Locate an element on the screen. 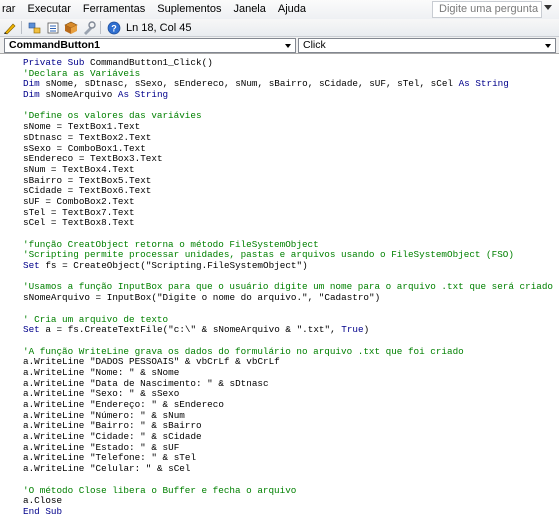 The height and width of the screenshot is (526, 559). toolbox-icon is located at coordinates (89, 28).